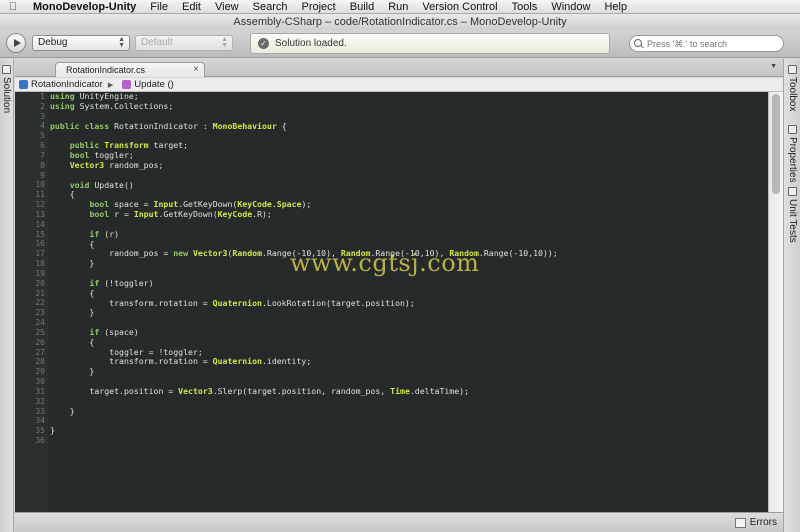 This screenshot has width=800, height=532. I want to click on pad-tab-properties-label: Properties, so click(792, 160).